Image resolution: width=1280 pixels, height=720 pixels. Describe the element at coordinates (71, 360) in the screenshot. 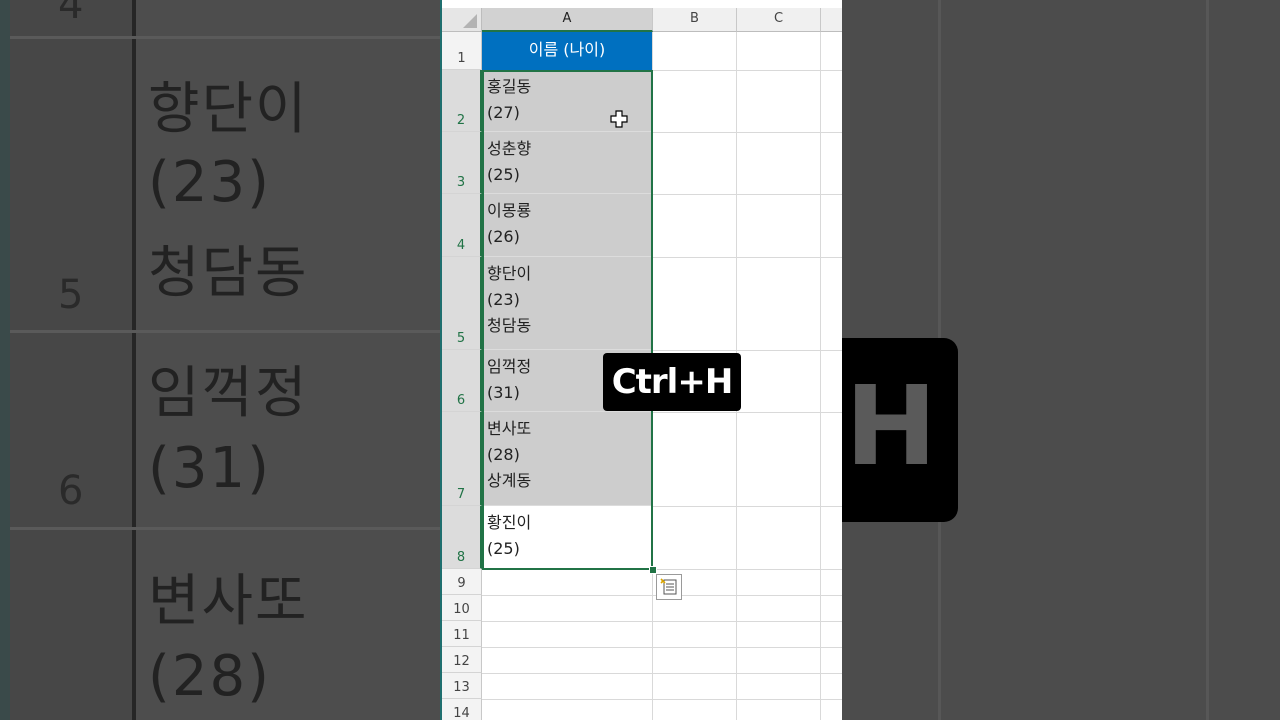

I see `background-row-header` at that location.